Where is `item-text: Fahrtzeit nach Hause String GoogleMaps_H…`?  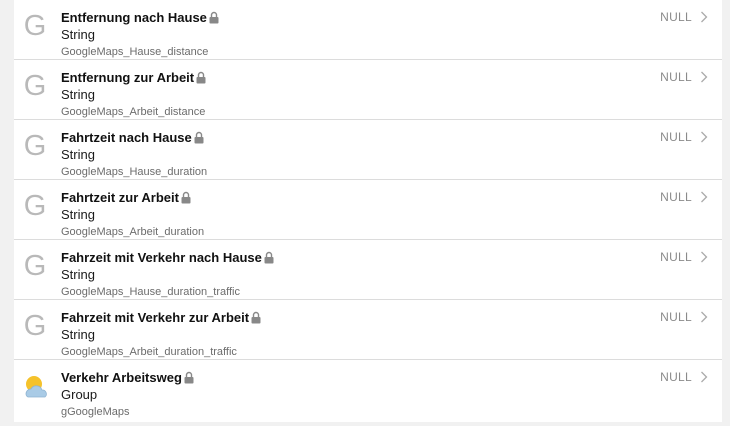 item-text: Fahrtzeit nach Hause String GoogleMaps_H… is located at coordinates (351, 154).